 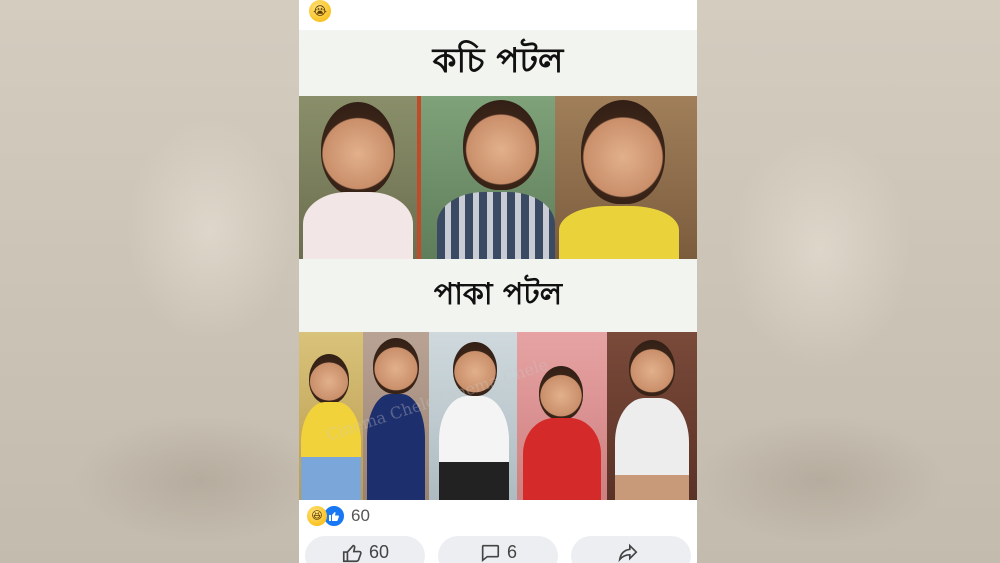 I want to click on comment-icon, so click(x=490, y=553).